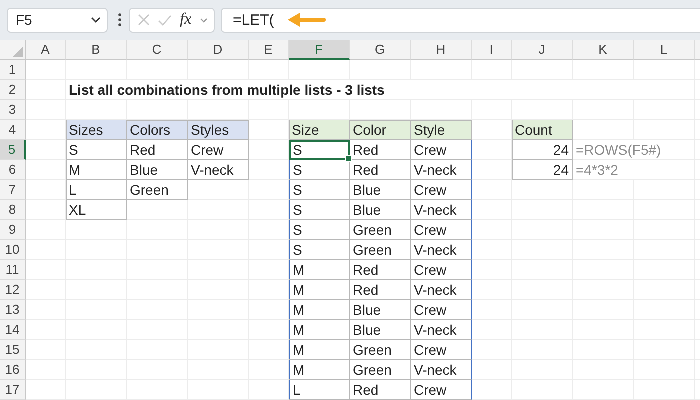 This screenshot has width=700, height=400. What do you see at coordinates (13, 230) in the screenshot?
I see `row-header: 9` at bounding box center [13, 230].